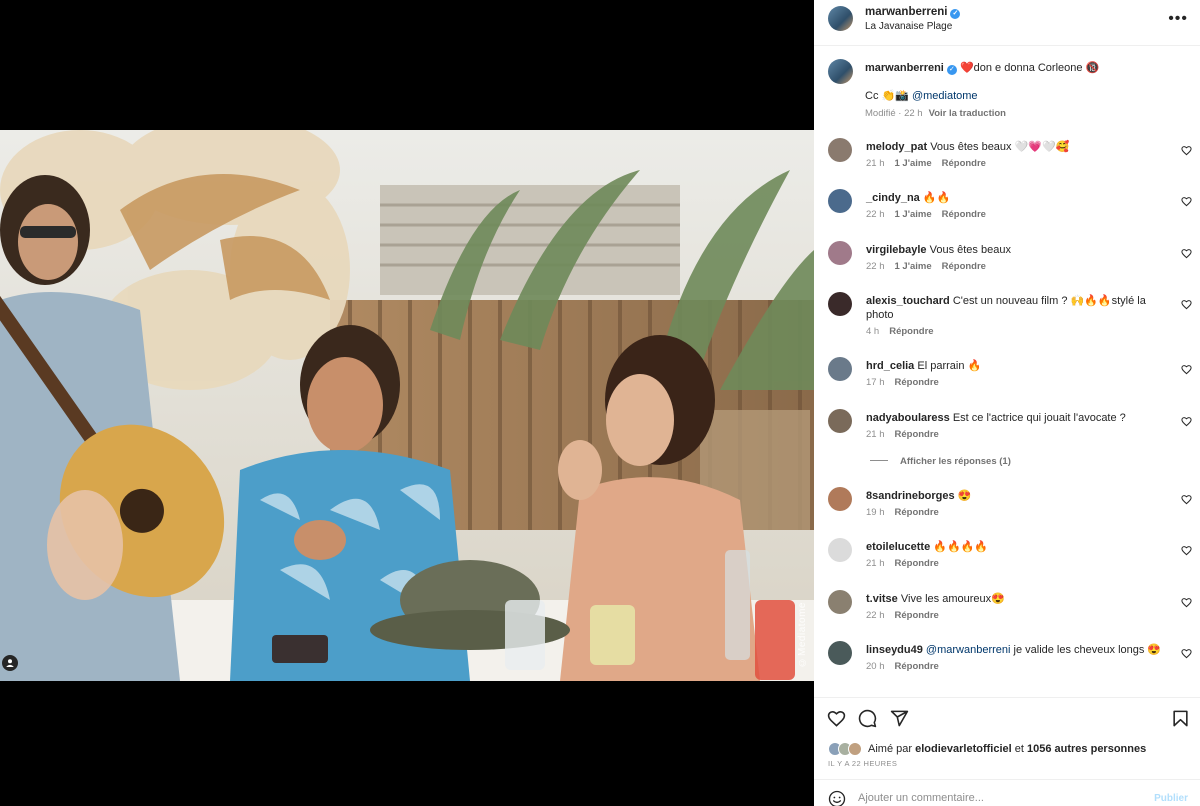 The width and height of the screenshot is (1200, 806). I want to click on comment-meta: 22 h Répondre, so click(907, 615).